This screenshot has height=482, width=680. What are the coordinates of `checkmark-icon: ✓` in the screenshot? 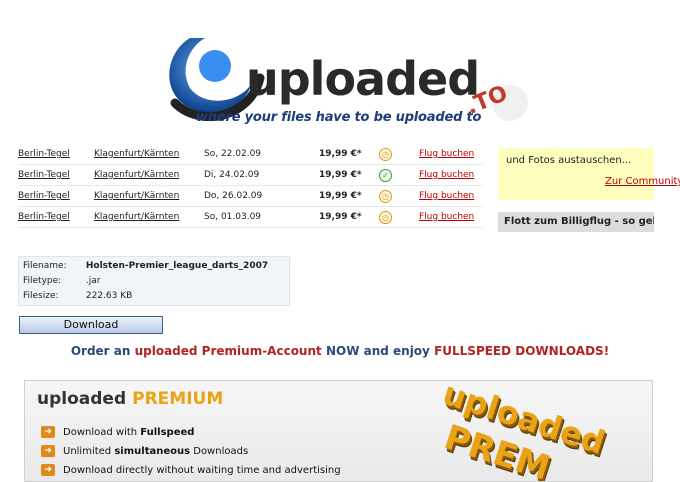 It's located at (385, 175).